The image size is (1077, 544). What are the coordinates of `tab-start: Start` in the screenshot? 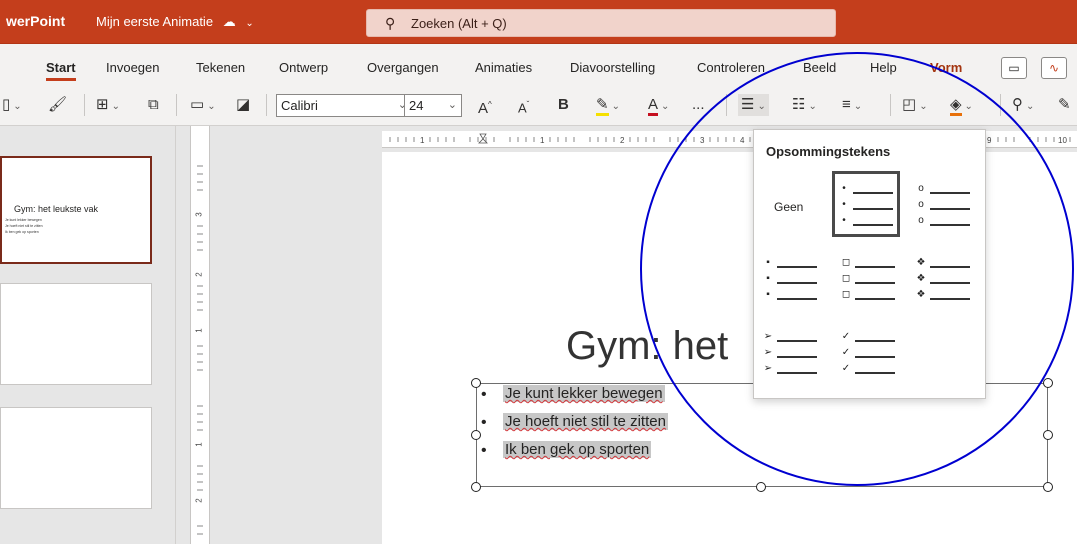 It's located at (61, 70).